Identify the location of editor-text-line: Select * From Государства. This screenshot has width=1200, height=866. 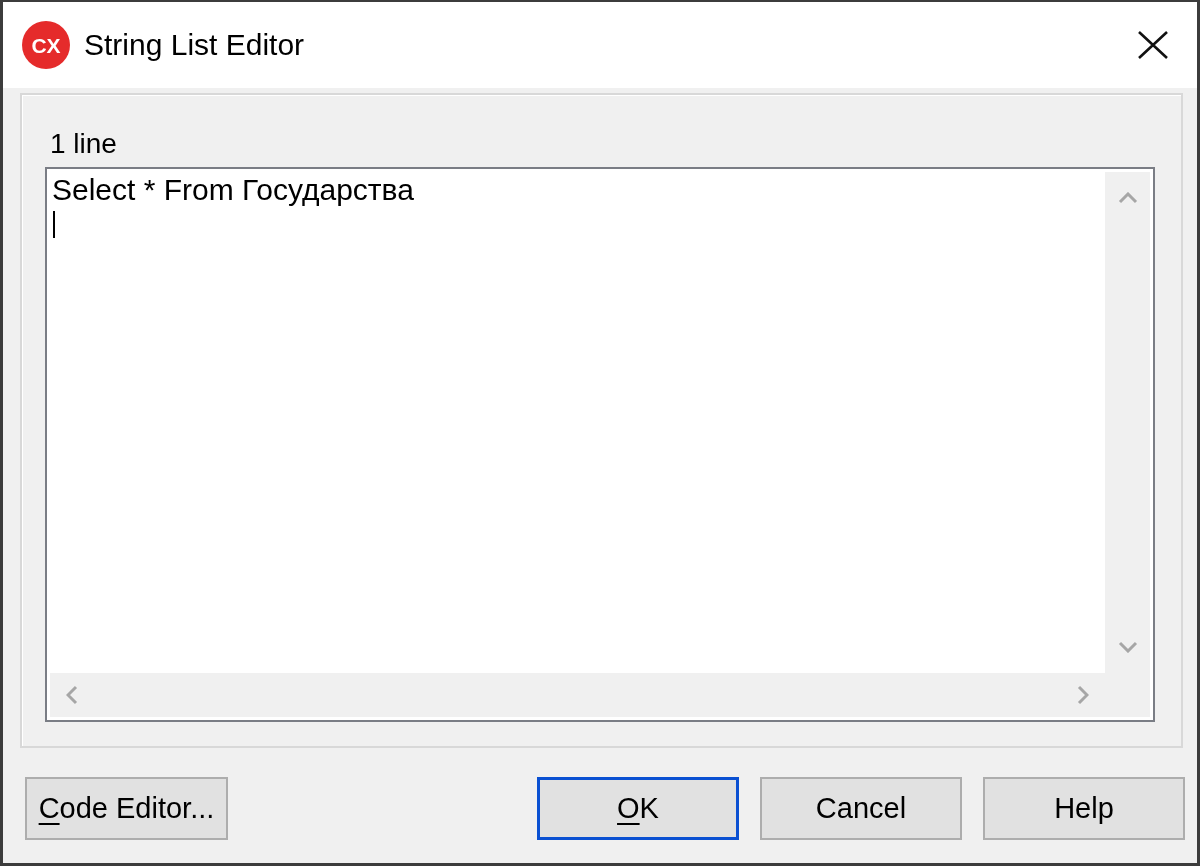
(233, 190).